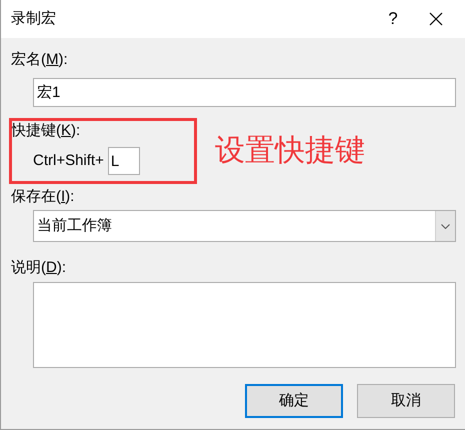  What do you see at coordinates (124, 161) in the screenshot?
I see `shortcut-key-field: L` at bounding box center [124, 161].